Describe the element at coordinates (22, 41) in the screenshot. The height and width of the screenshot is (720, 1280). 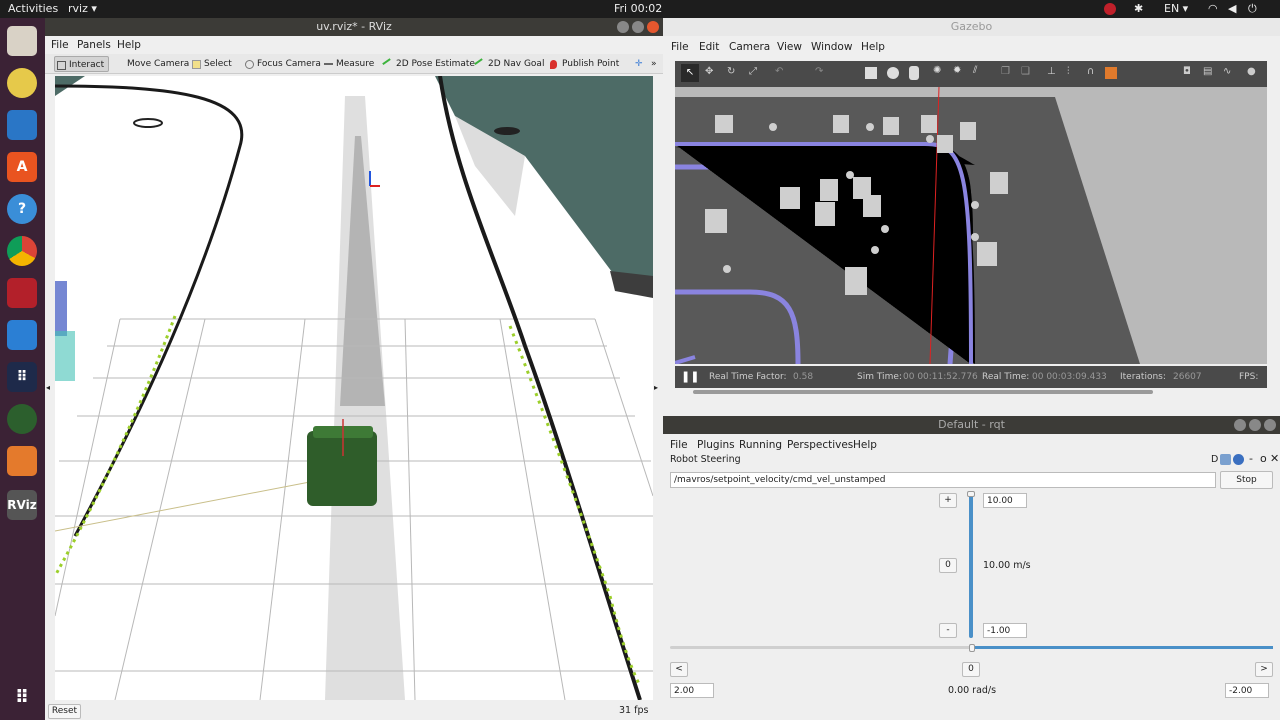
I see `files-icon` at that location.